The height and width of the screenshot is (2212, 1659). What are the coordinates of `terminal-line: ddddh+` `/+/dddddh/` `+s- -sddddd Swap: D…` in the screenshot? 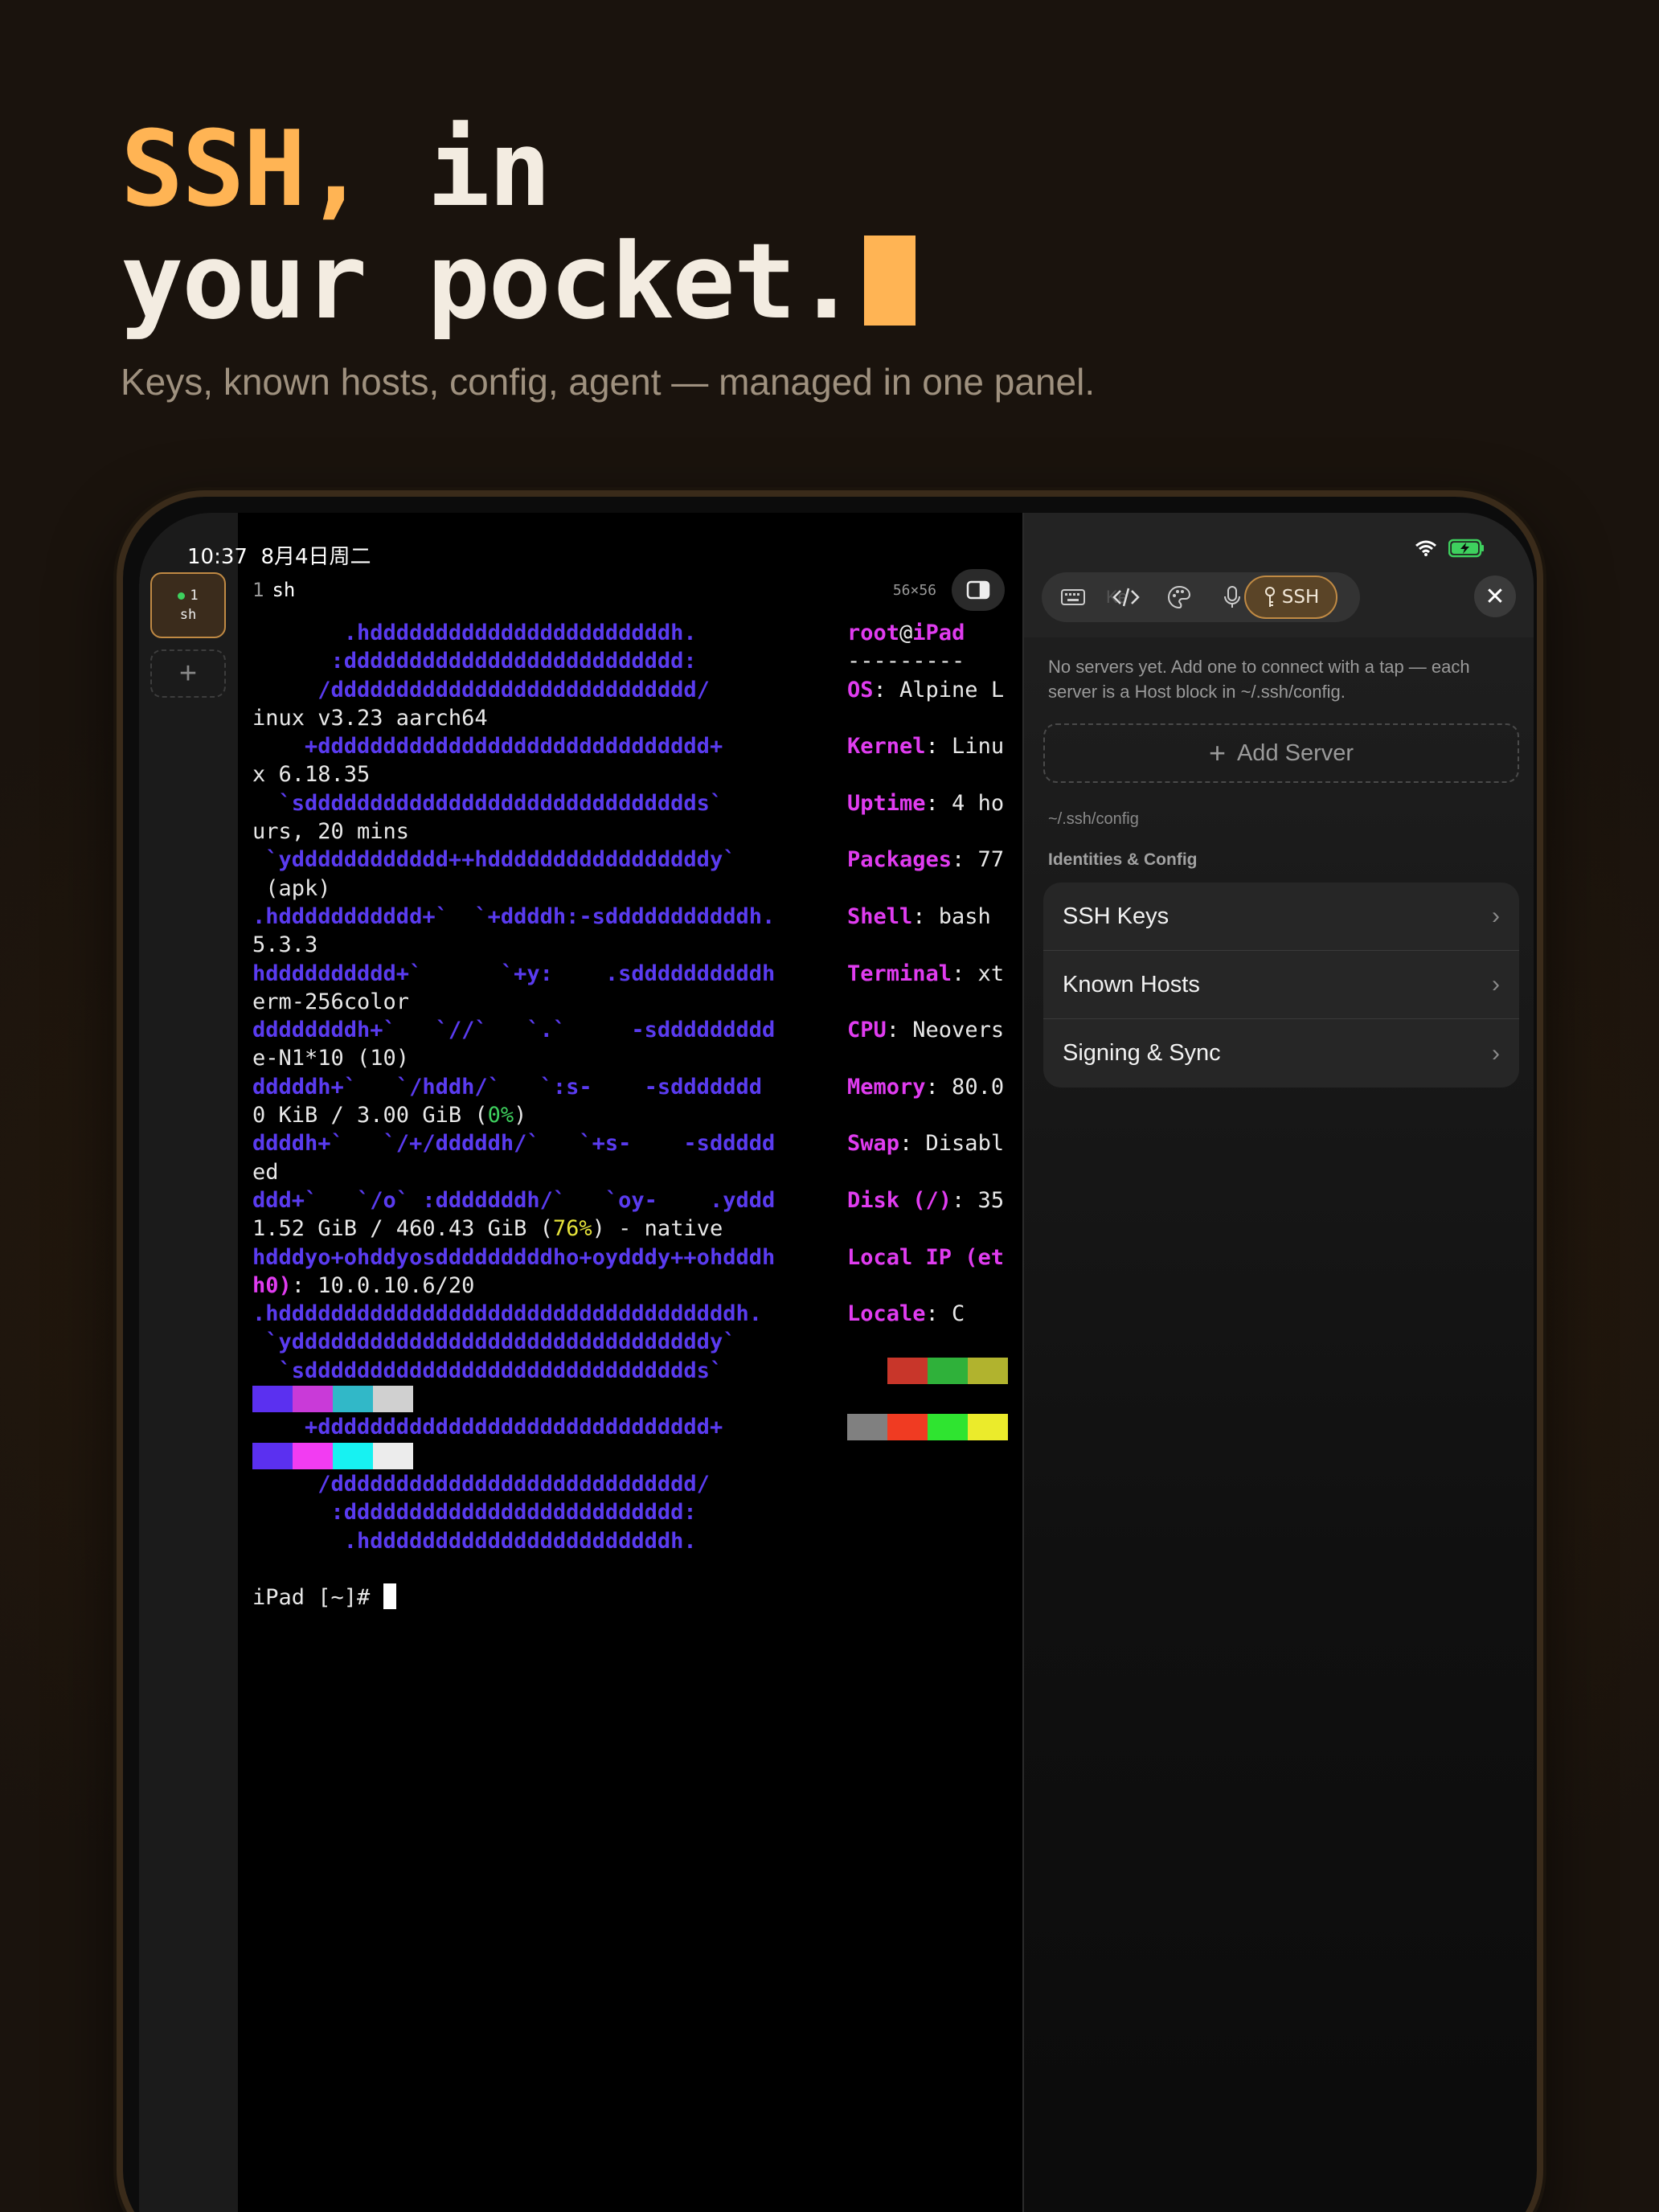 It's located at (638, 1143).